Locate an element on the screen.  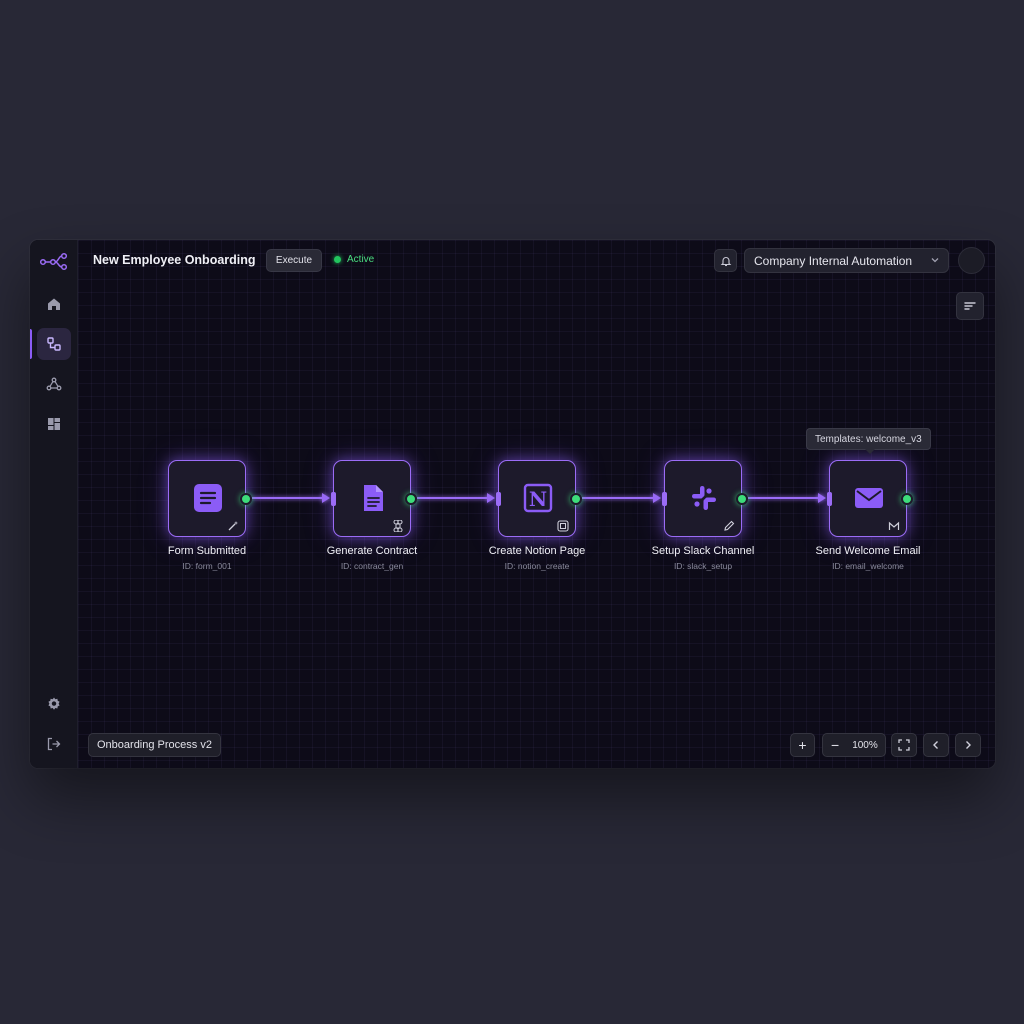
dashboard-icon is located at coordinates (54, 424).